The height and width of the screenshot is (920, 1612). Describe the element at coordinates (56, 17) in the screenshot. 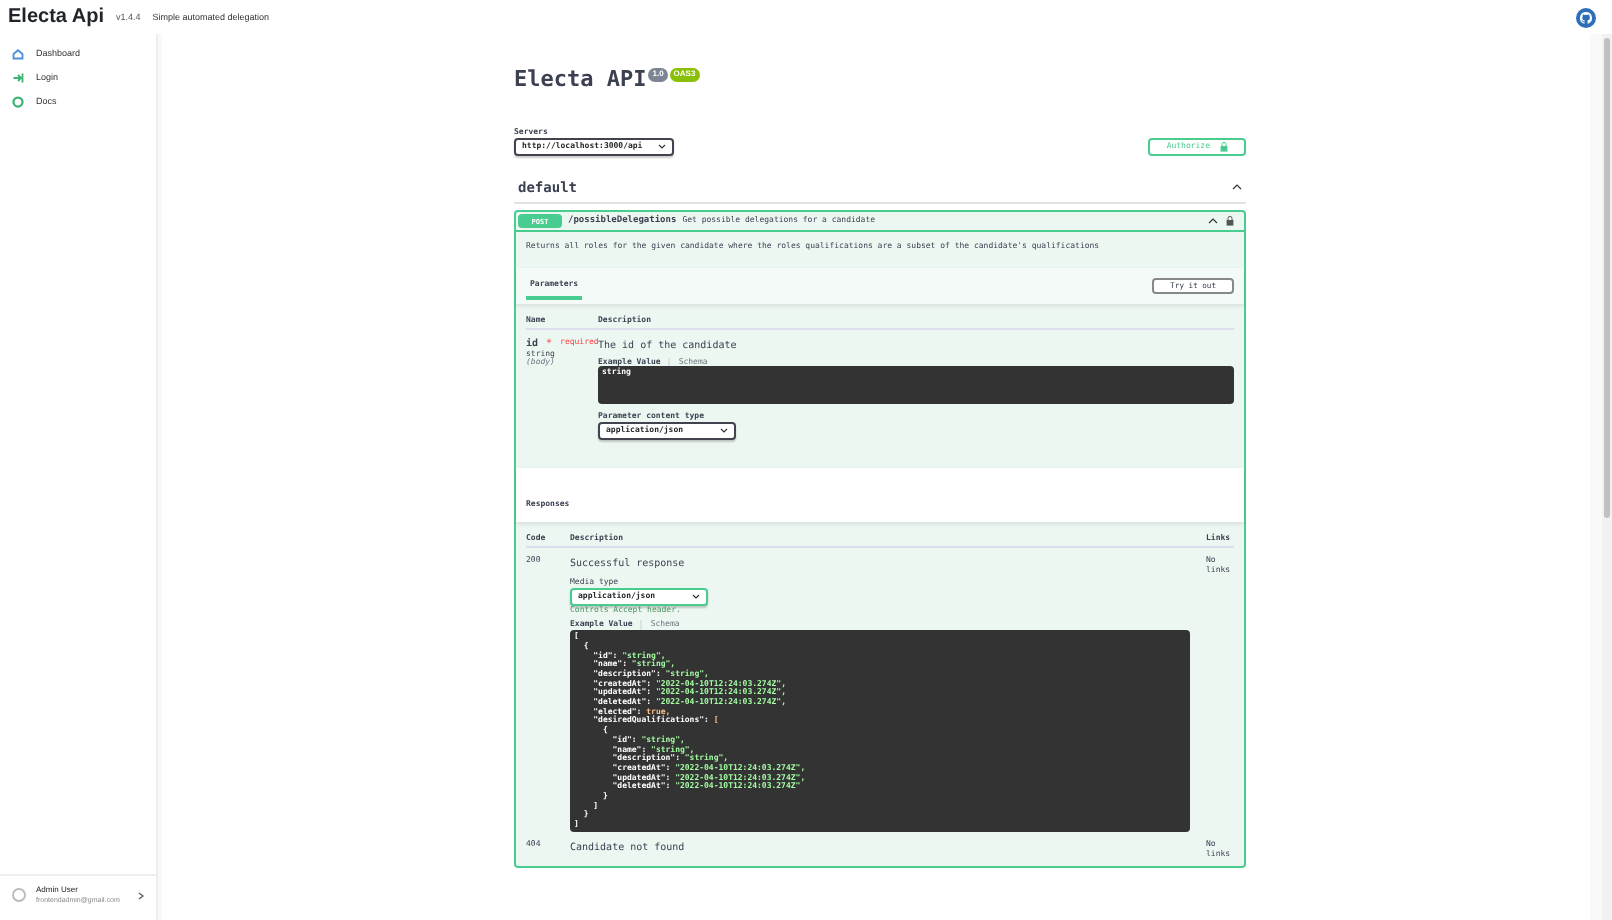

I see `app-name: Electa Api` at that location.